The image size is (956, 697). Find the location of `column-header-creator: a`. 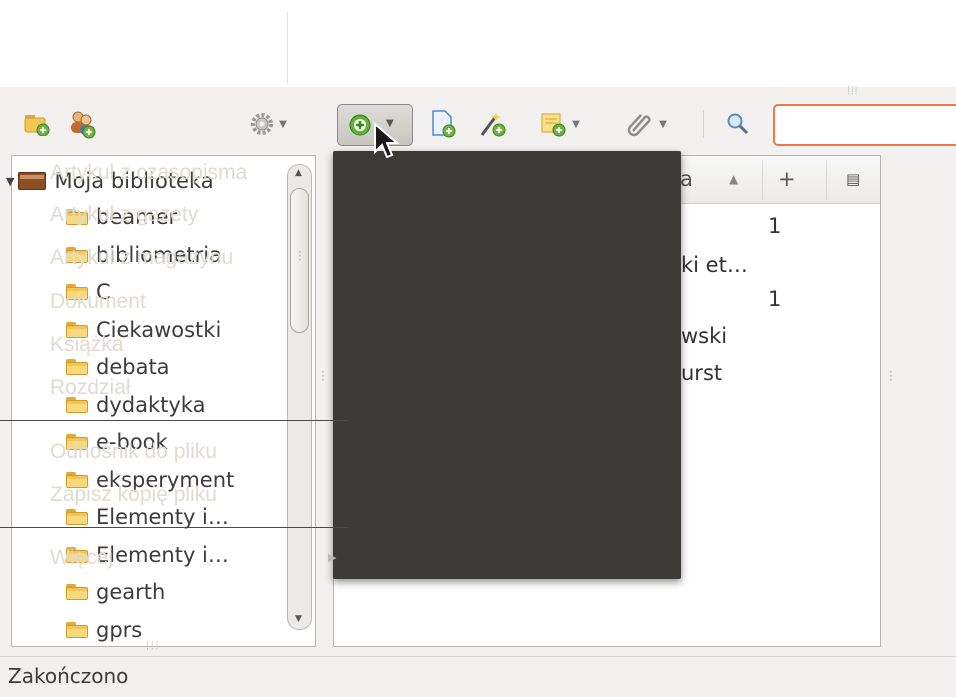

column-header-creator: a is located at coordinates (686, 179).